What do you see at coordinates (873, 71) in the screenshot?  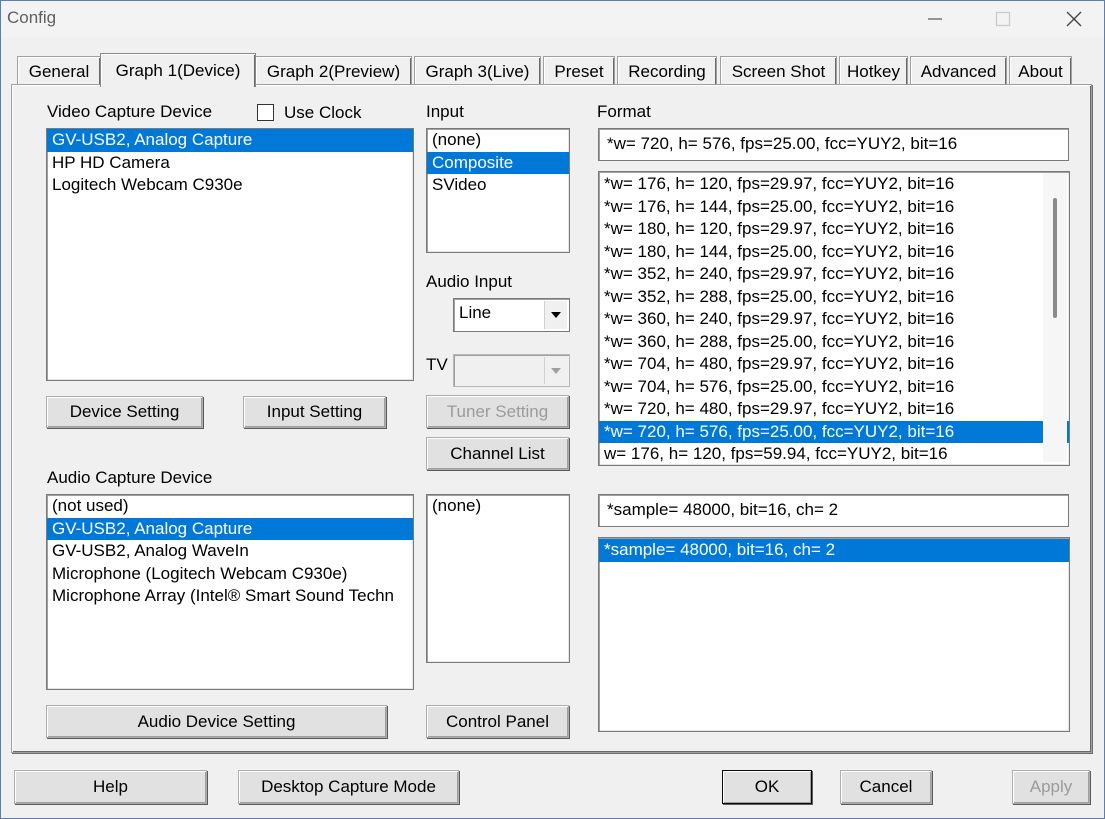 I see `tab-hotkey: Hotkey` at bounding box center [873, 71].